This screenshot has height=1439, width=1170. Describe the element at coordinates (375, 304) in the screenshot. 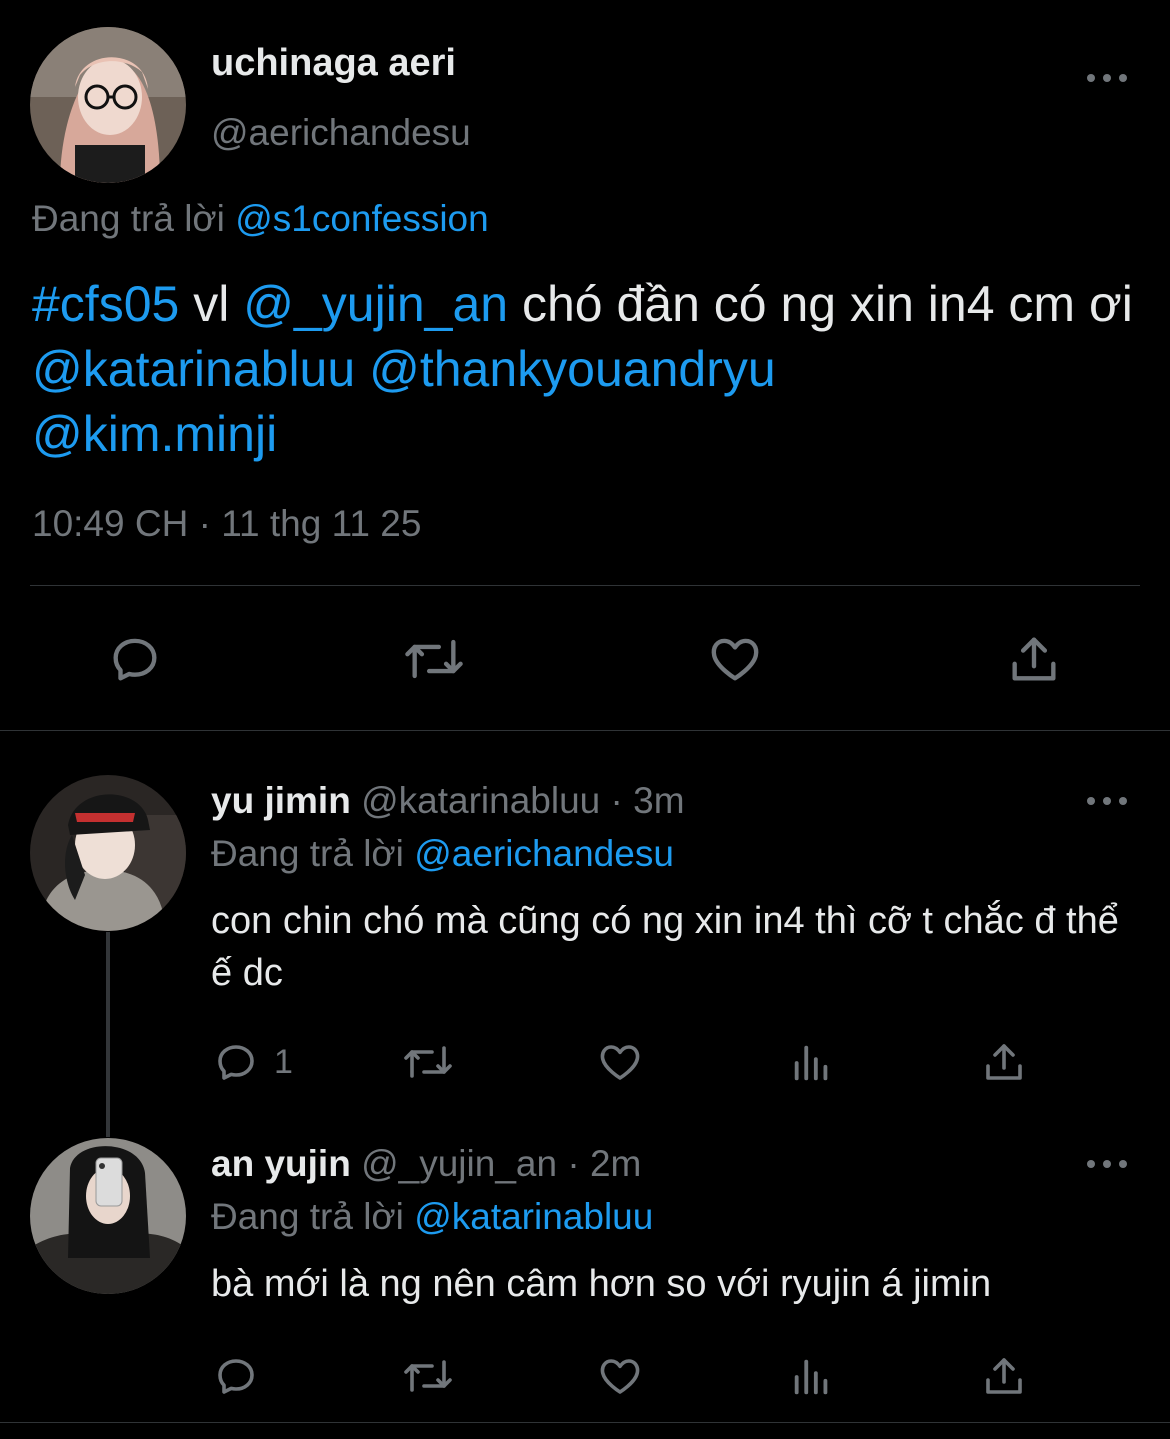

I see `mention-link: @_yujin_an` at that location.